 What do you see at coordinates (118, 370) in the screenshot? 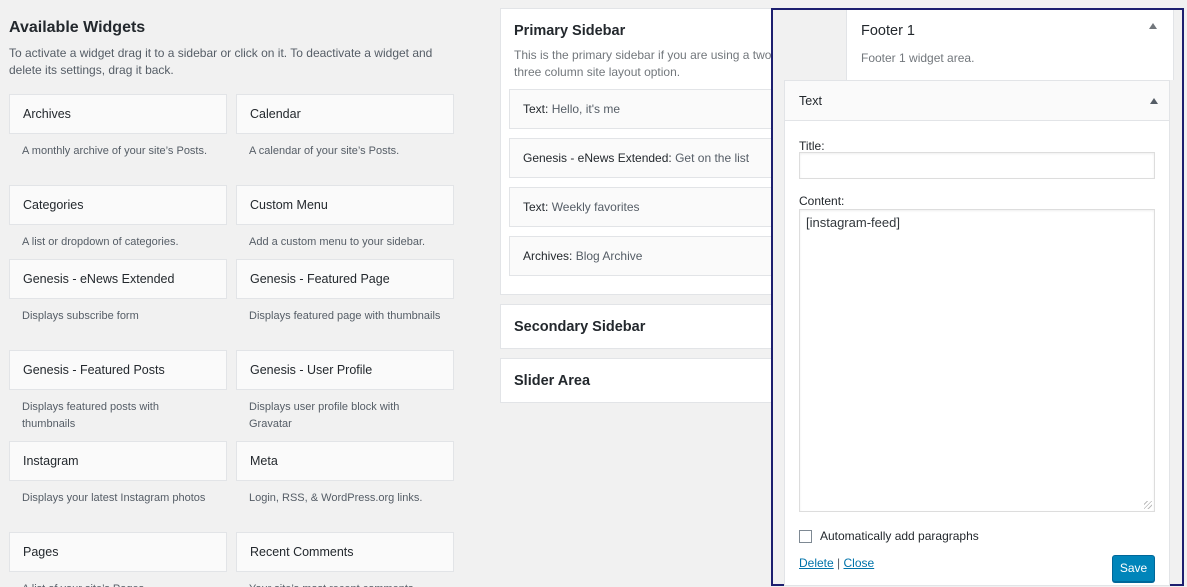
I see `available-widget-title: Genesis - Featured Posts` at bounding box center [118, 370].